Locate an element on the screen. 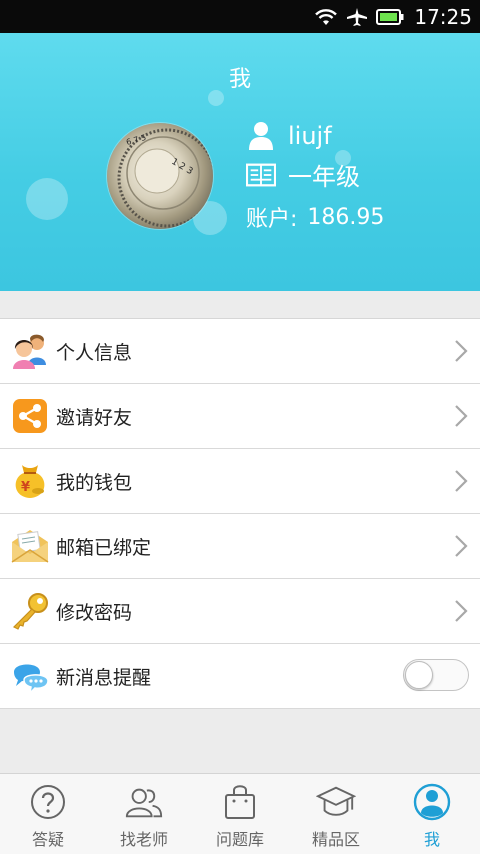  key-icon is located at coordinates (30, 611).